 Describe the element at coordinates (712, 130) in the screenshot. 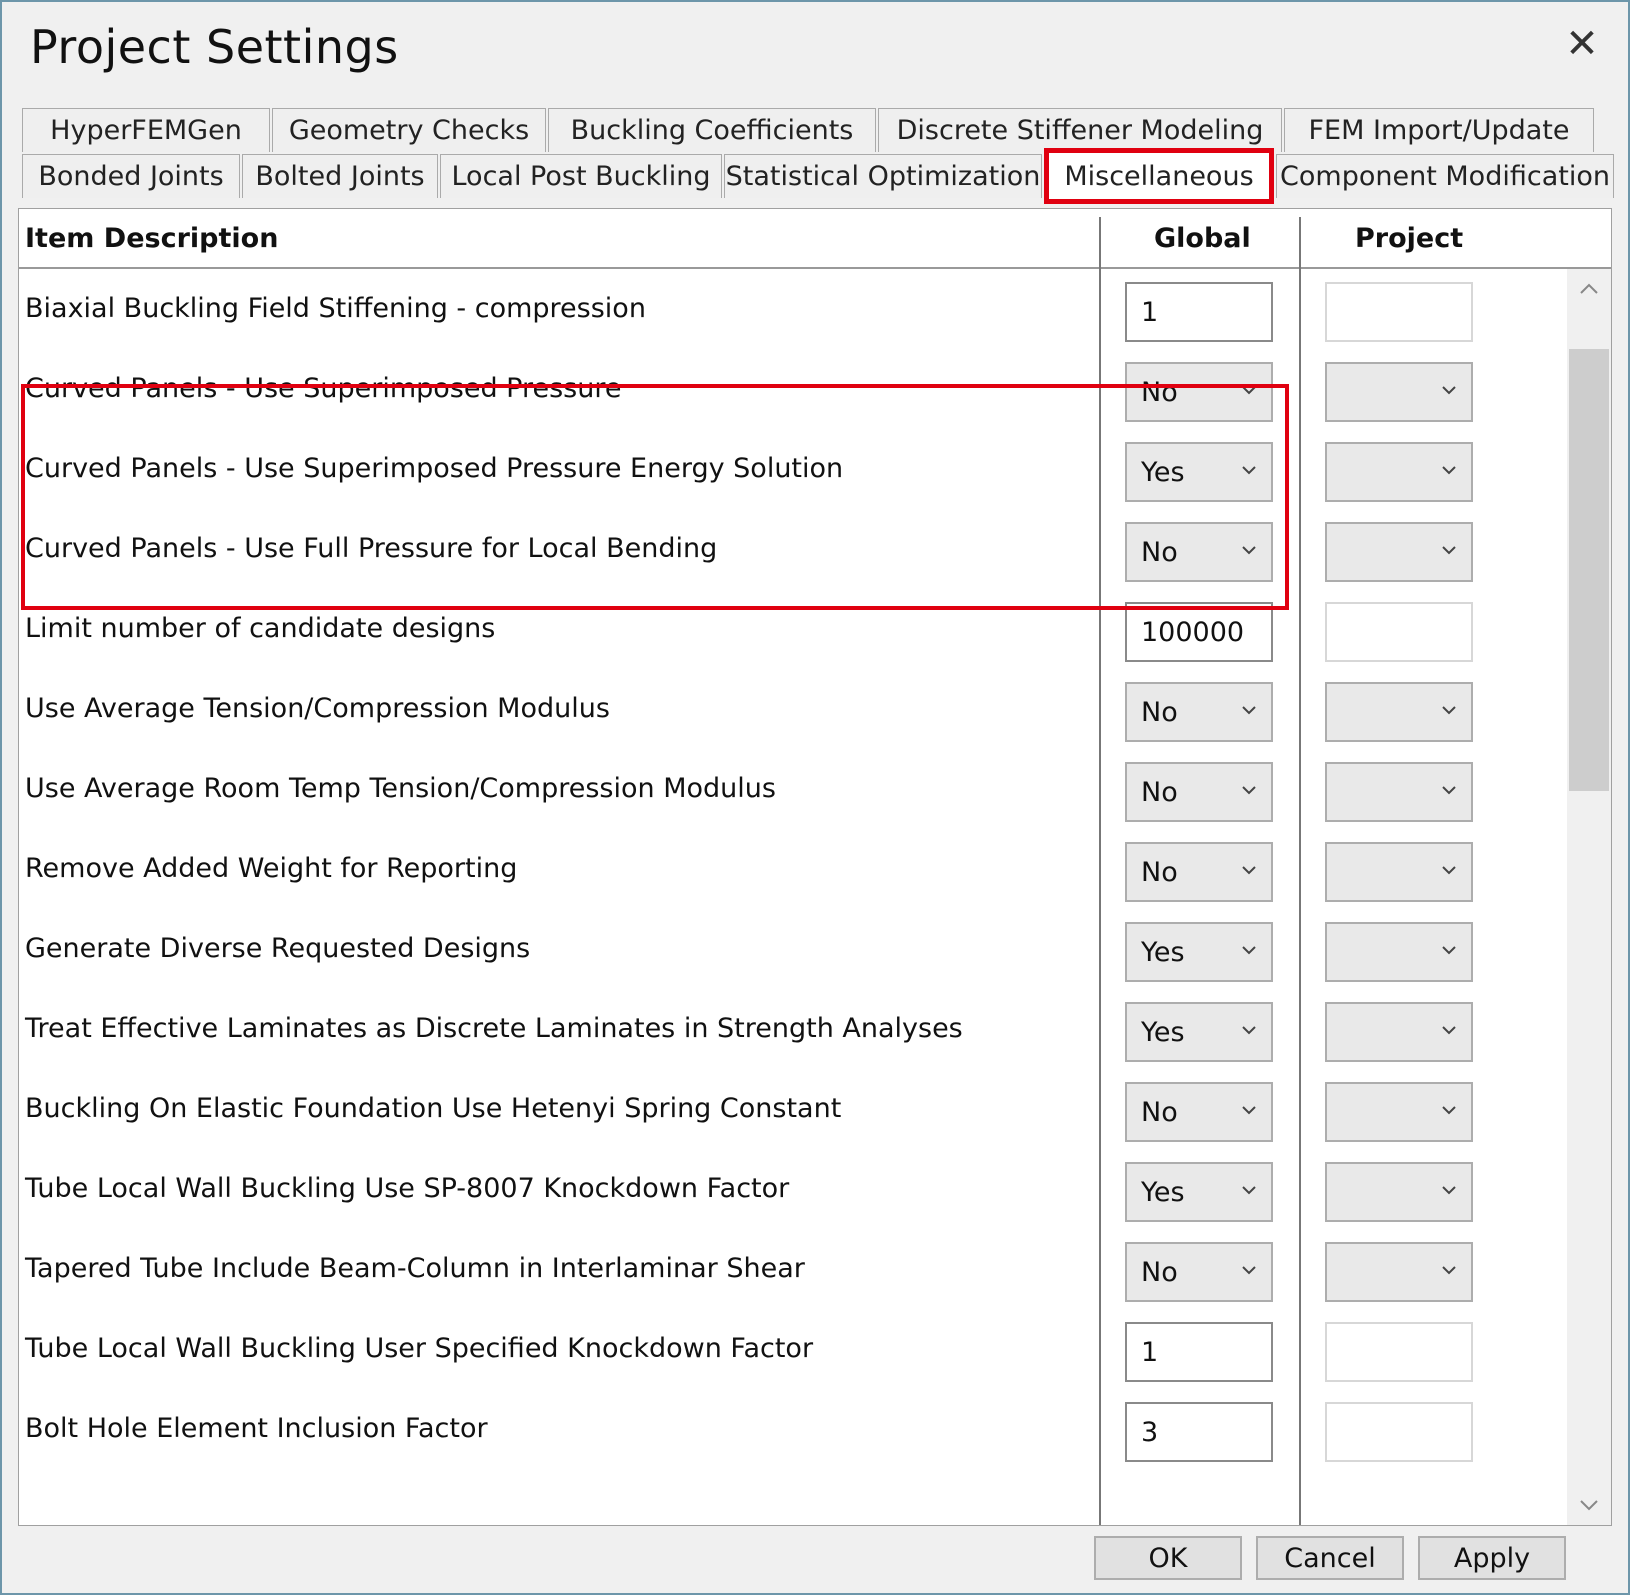

I see `tab-buckling-coefficients: Buckling Coefficients` at that location.